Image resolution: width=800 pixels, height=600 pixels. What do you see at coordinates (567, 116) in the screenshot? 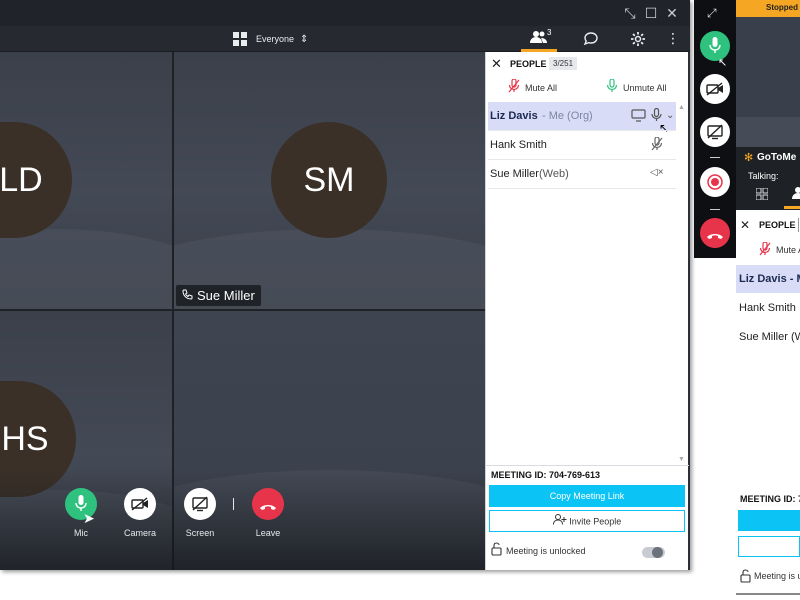
I see `attendee-role: - Me (Org)` at bounding box center [567, 116].